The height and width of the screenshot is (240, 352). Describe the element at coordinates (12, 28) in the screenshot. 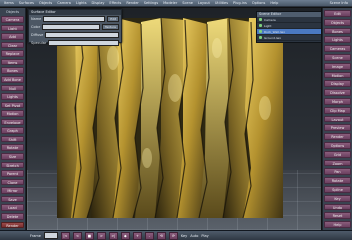

I see `left-tool-button-1: Light` at that location.